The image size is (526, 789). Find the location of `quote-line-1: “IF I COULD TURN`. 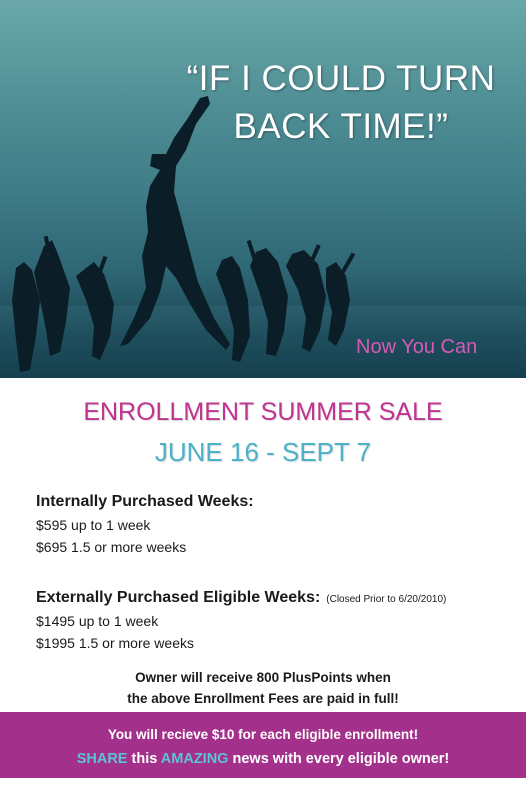

quote-line-1: “IF I COULD TURN is located at coordinates (341, 78).